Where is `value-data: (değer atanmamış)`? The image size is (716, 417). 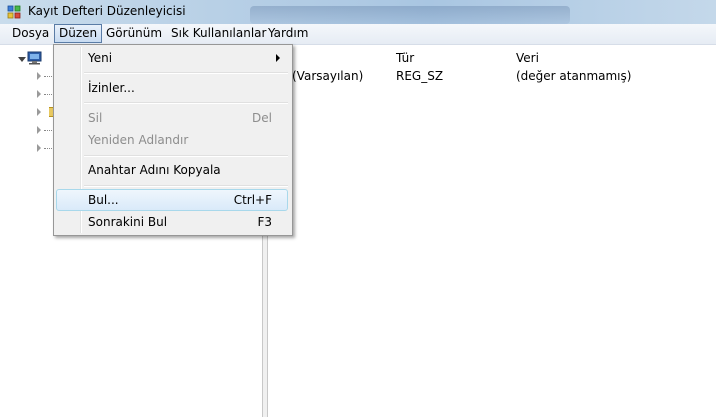 value-data: (değer atanmamış) is located at coordinates (574, 76).